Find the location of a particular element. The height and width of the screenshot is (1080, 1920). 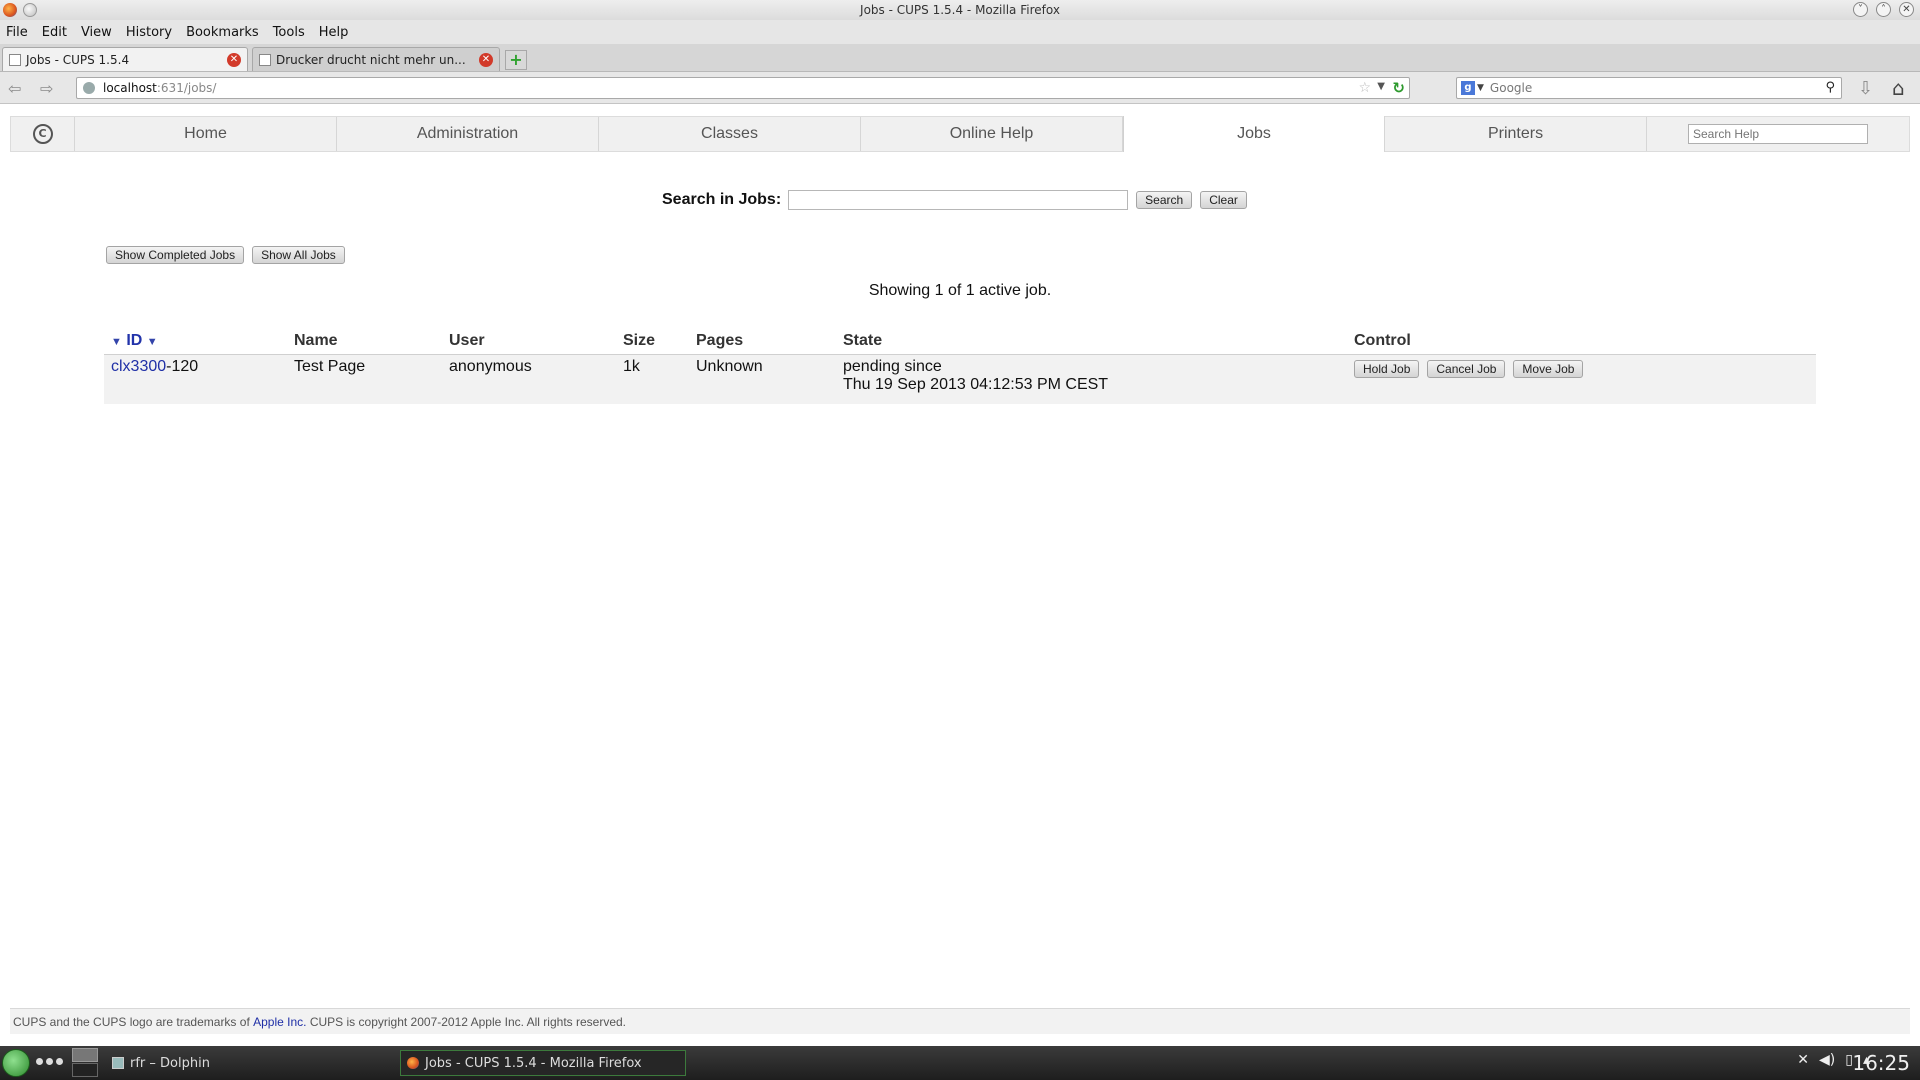

tab-drucker: Drucker drucht nicht mehr un... ✕ is located at coordinates (376, 59).